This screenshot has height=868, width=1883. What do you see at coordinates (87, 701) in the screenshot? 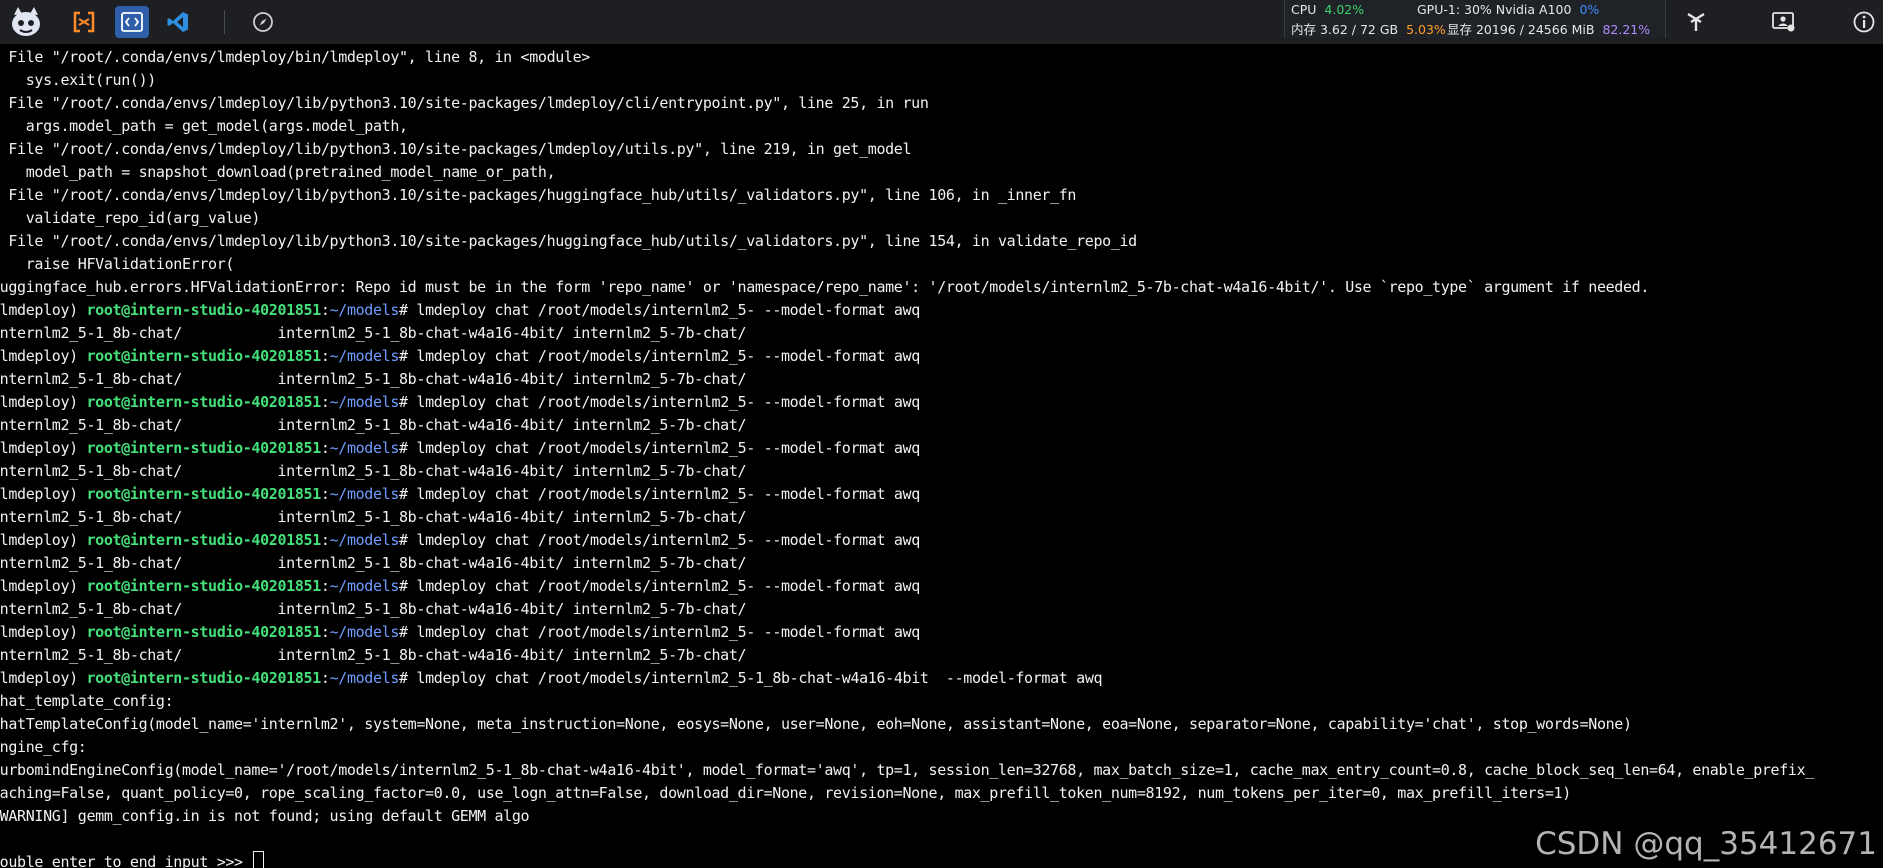
I see `output-text: chat_template_config:` at bounding box center [87, 701].